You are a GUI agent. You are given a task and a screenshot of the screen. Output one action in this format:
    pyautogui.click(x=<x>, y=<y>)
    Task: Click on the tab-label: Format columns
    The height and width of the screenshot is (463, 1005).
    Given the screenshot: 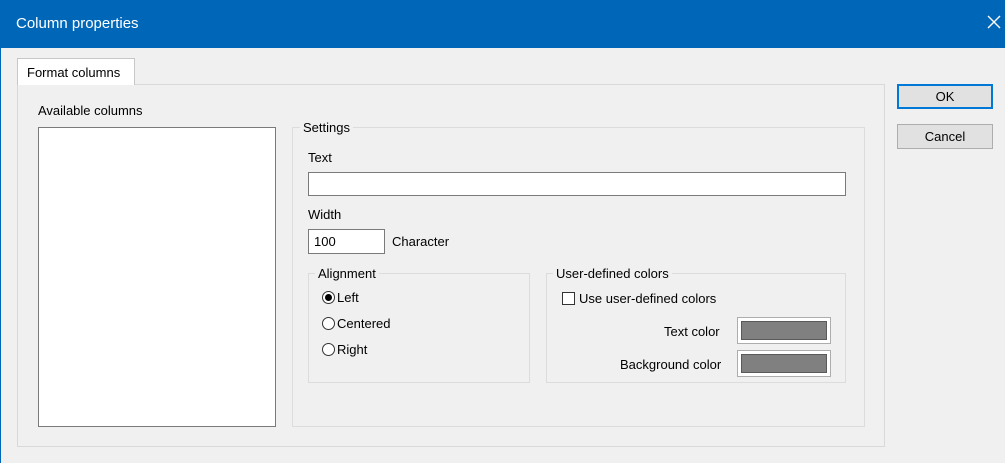 What is the action you would take?
    pyautogui.click(x=74, y=72)
    